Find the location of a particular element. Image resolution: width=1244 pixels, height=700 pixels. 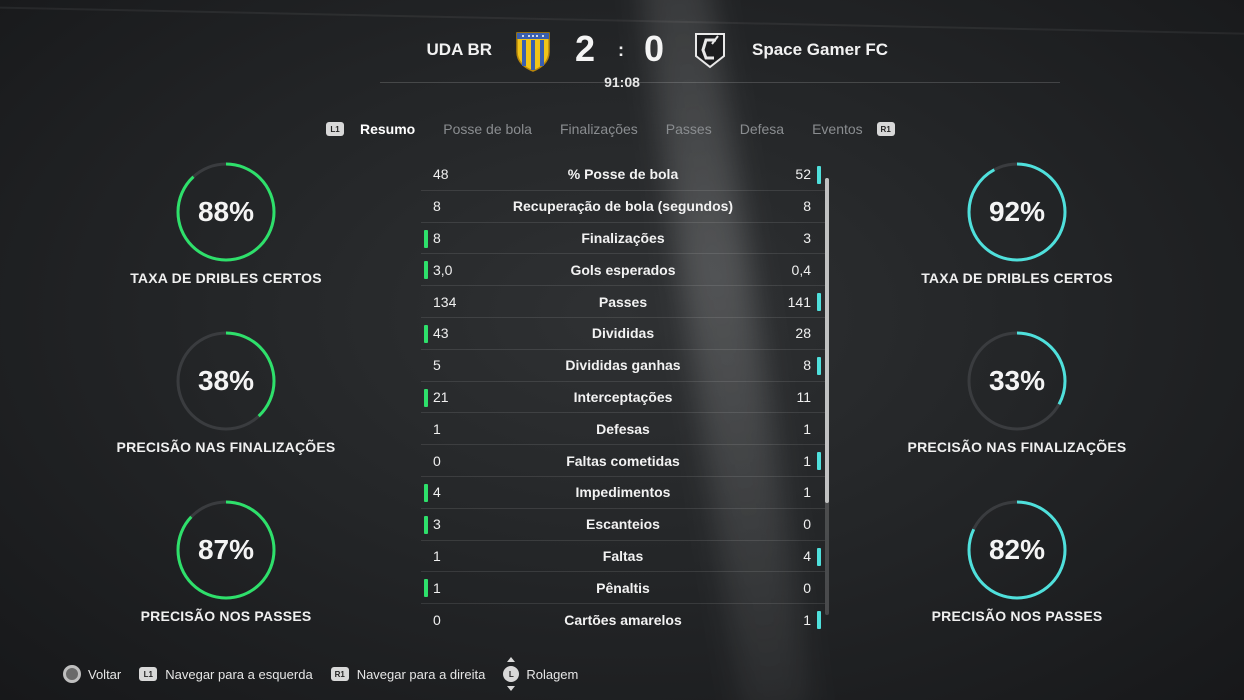

away-stat-value: 3 is located at coordinates (807, 237).